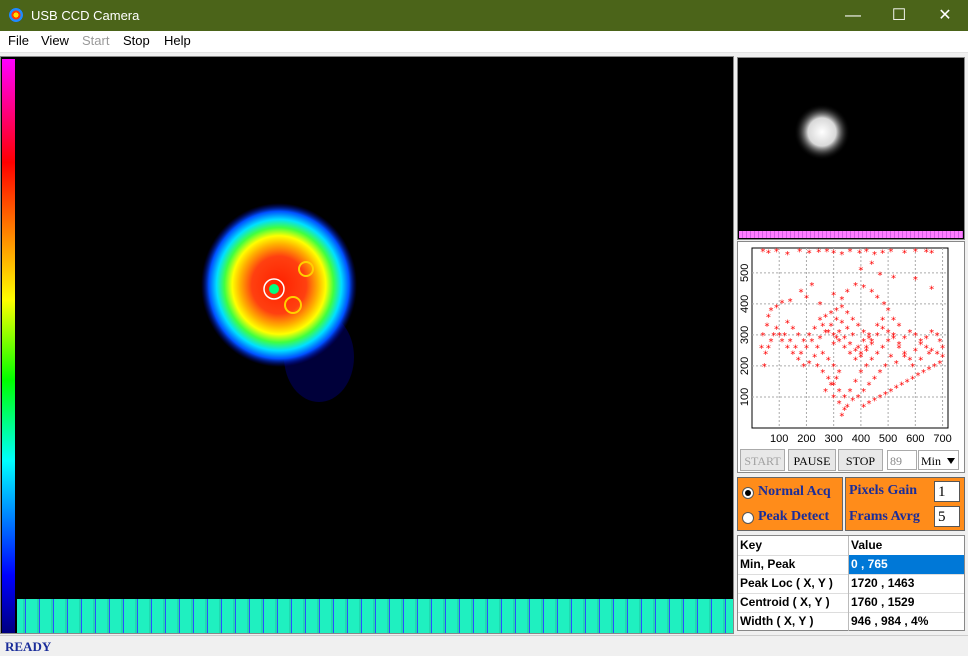 The image size is (968, 656). I want to click on title-bar: USB CCD Camera — ☐ ✕, so click(484, 15).